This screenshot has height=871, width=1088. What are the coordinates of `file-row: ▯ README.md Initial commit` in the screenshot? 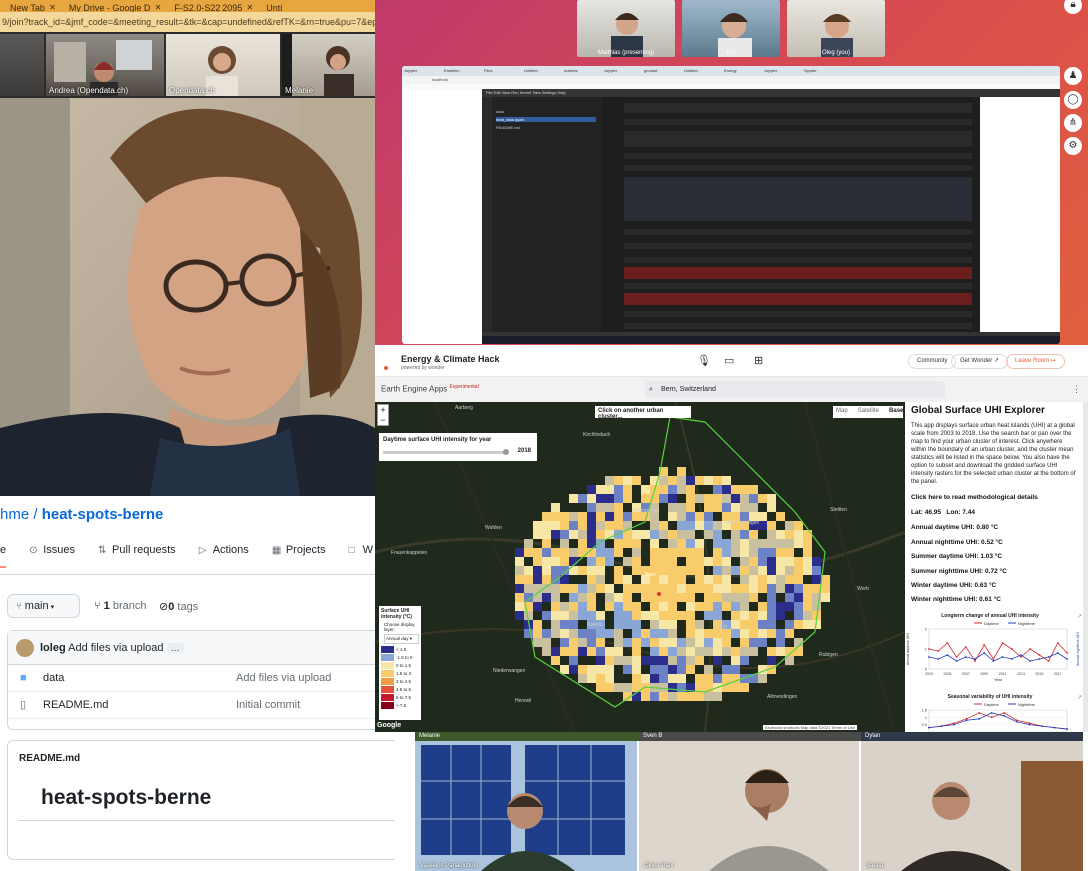 It's located at (207, 705).